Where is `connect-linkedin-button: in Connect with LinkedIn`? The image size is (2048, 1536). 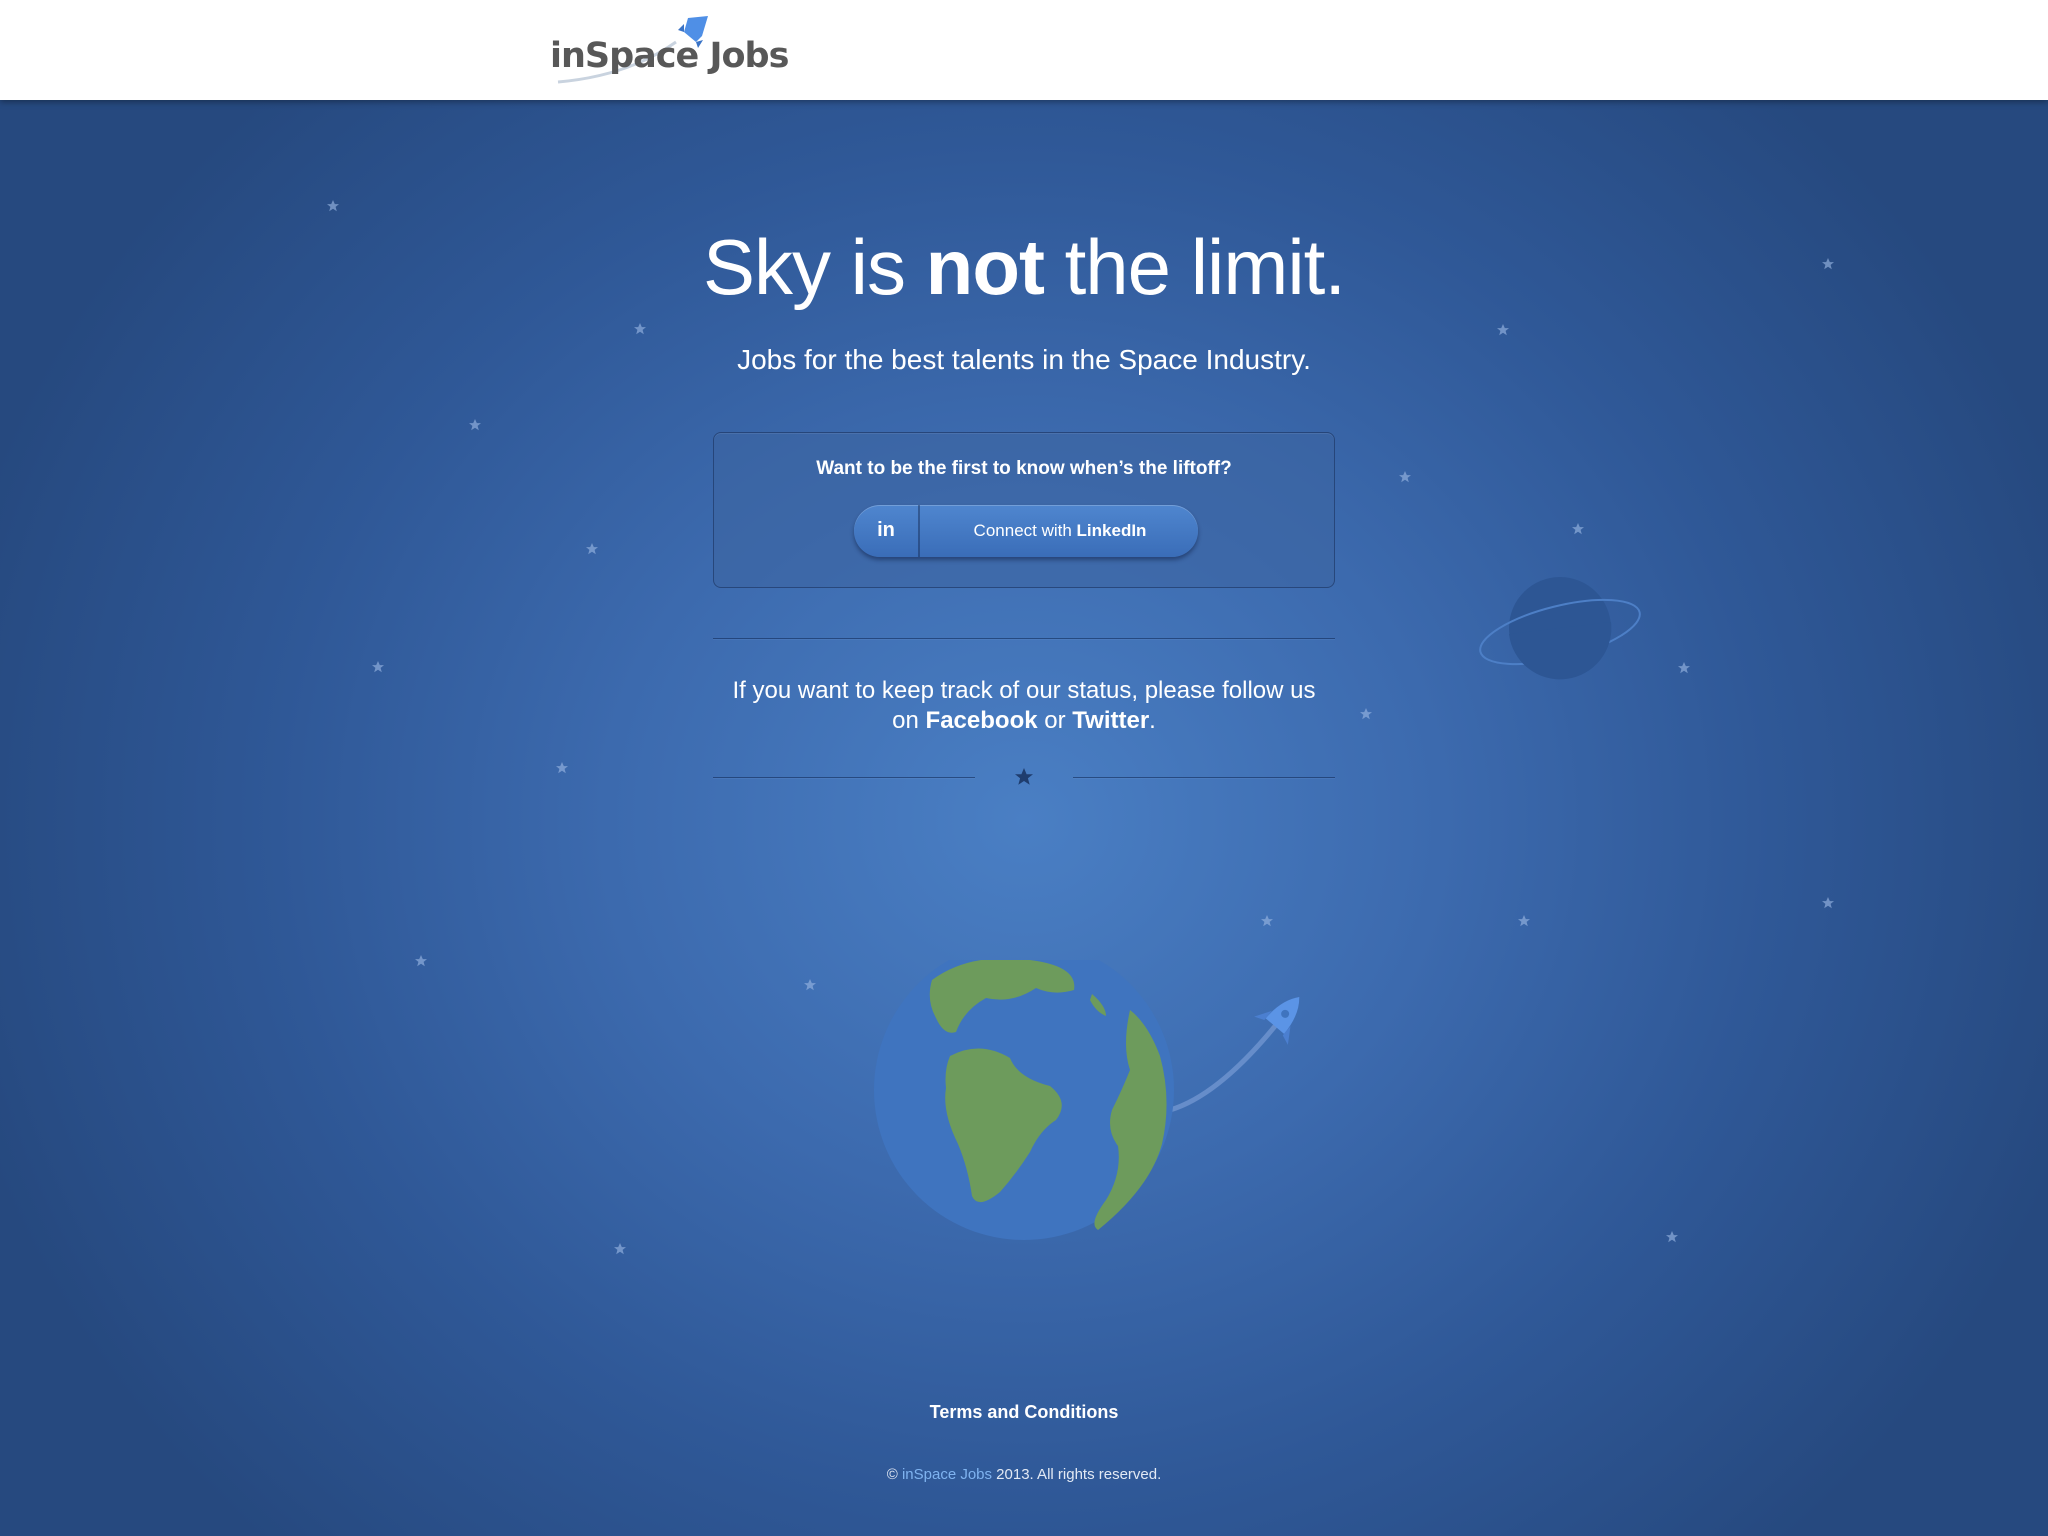 connect-linkedin-button: in Connect with LinkedIn is located at coordinates (1026, 531).